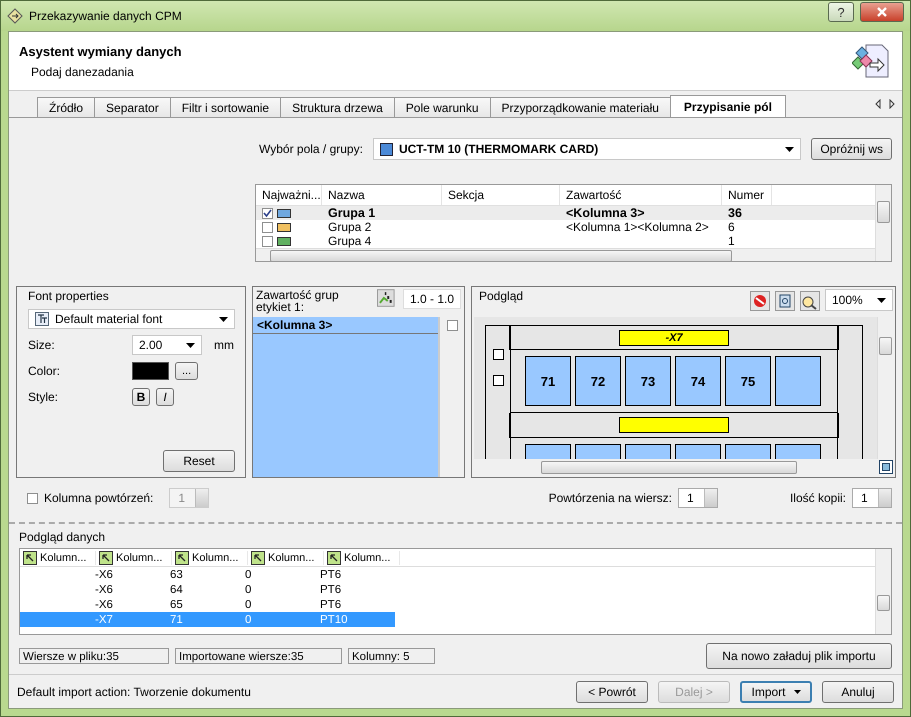 The height and width of the screenshot is (717, 911). I want to click on table-cell: 71, so click(176, 620).